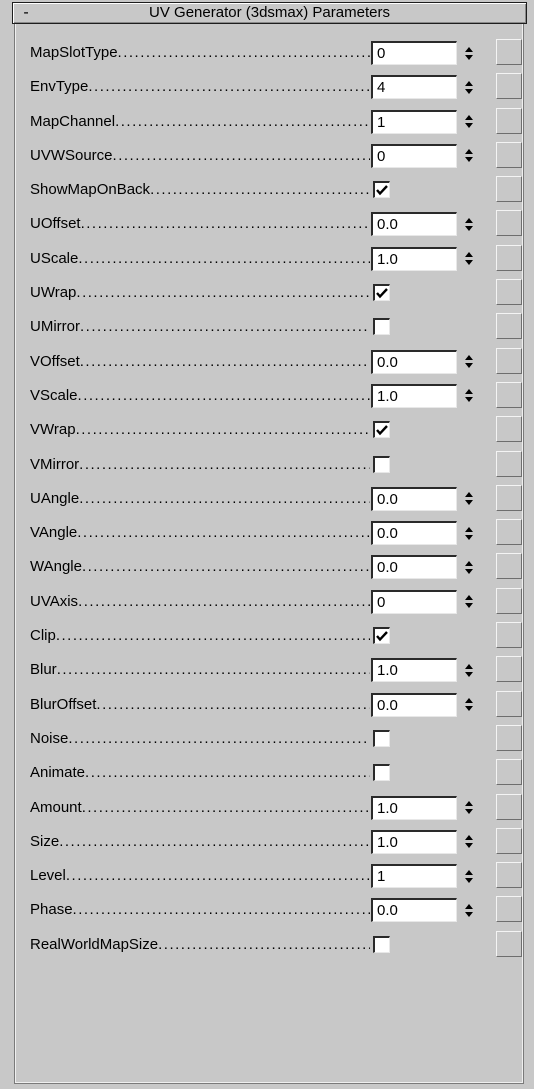 This screenshot has height=1089, width=534. I want to click on value-spinner: 4, so click(425, 87).